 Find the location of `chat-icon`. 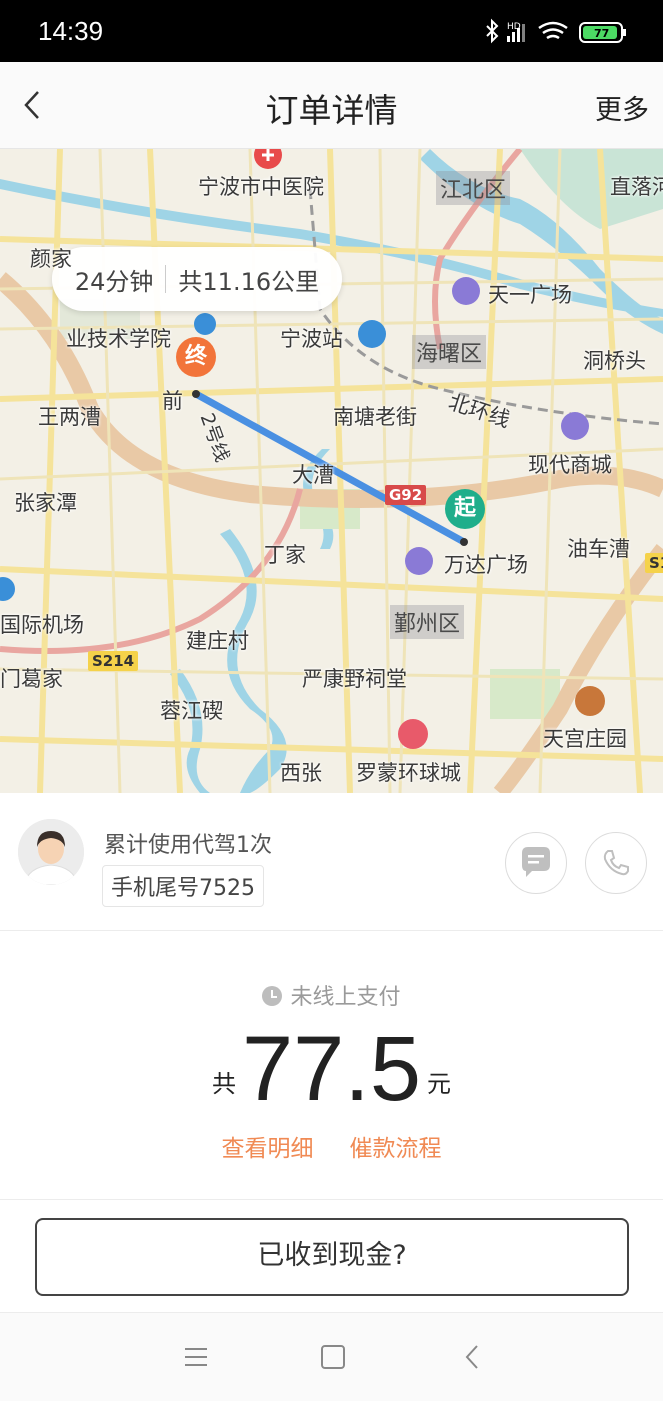

chat-icon is located at coordinates (536, 862).